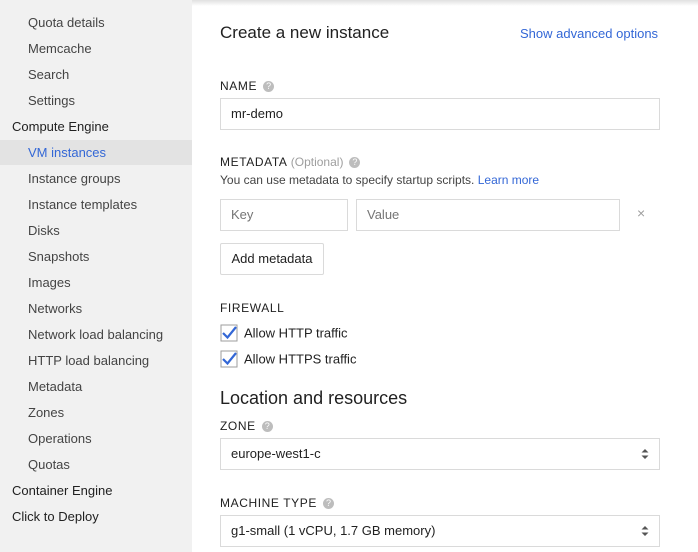  What do you see at coordinates (88, 361) in the screenshot?
I see `sidebar-item-http-load-balancing: HTTP load balancing` at bounding box center [88, 361].